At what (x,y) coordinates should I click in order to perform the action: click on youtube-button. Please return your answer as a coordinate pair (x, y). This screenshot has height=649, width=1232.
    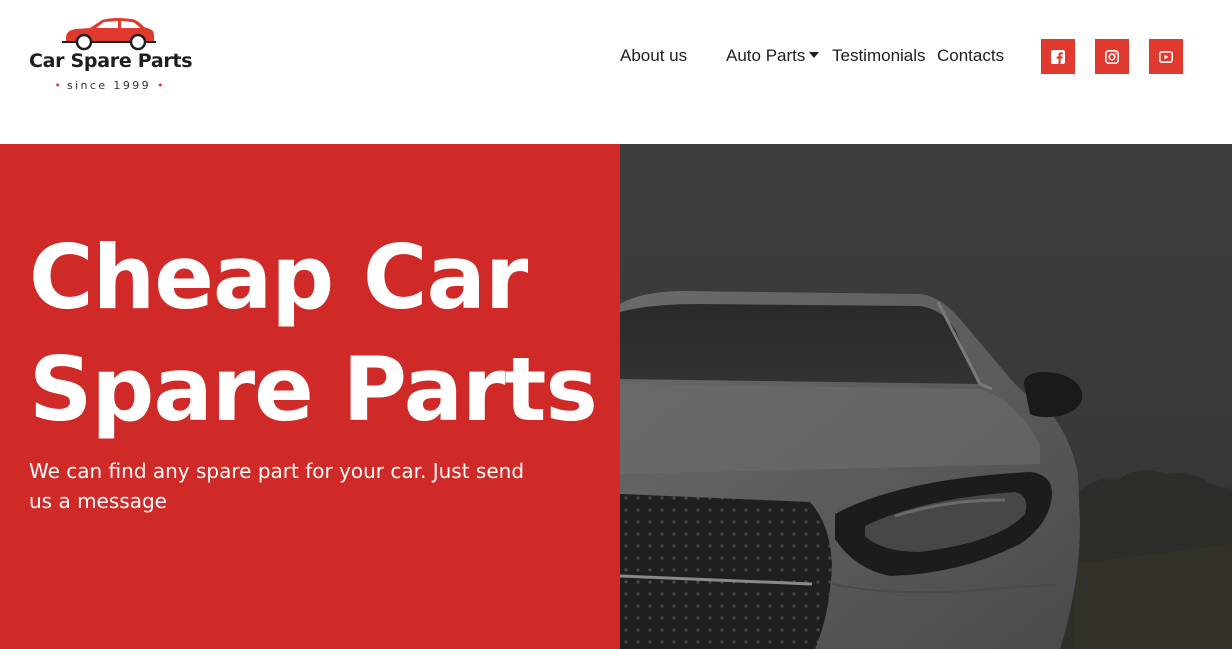
    Looking at the image, I should click on (1166, 56).